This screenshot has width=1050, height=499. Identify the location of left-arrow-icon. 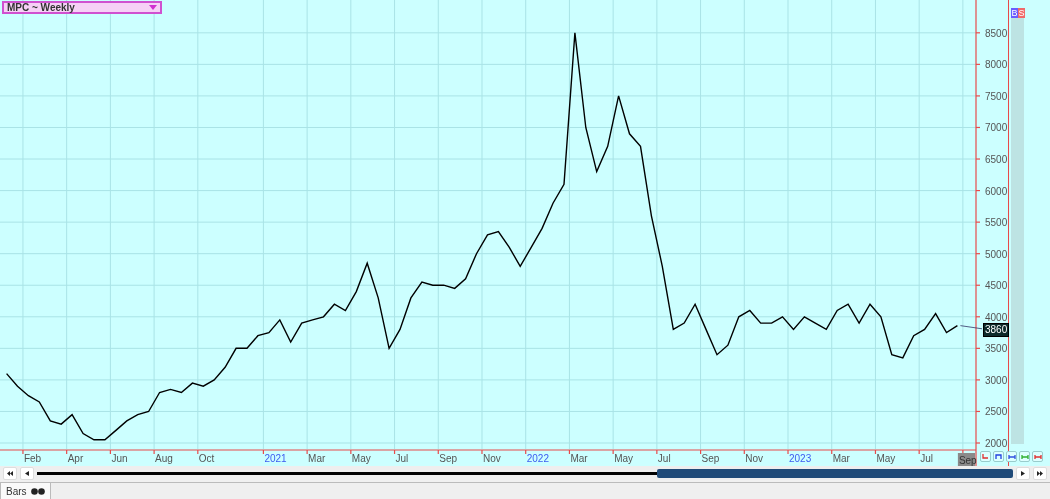
(27, 473).